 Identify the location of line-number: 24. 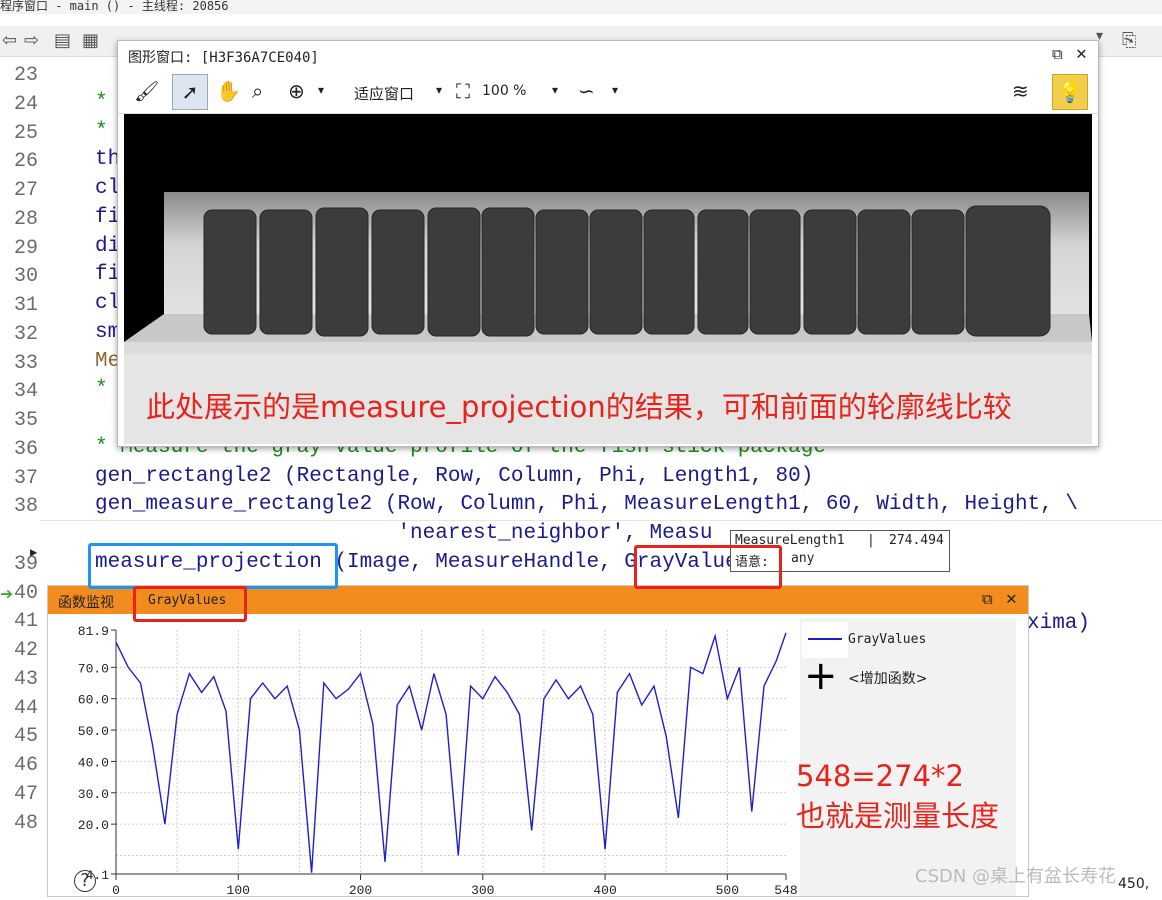
(25, 104).